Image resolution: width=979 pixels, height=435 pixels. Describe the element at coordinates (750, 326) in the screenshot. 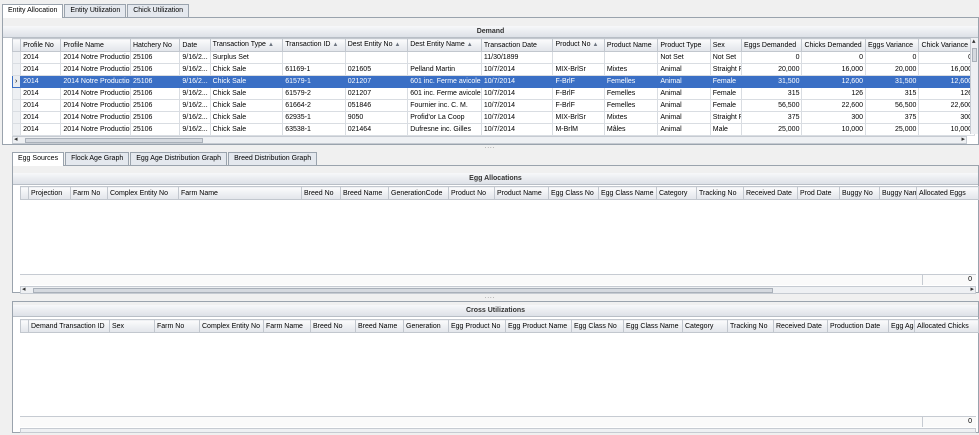

I see `cross-utilizations-column-header: Tracking No` at that location.